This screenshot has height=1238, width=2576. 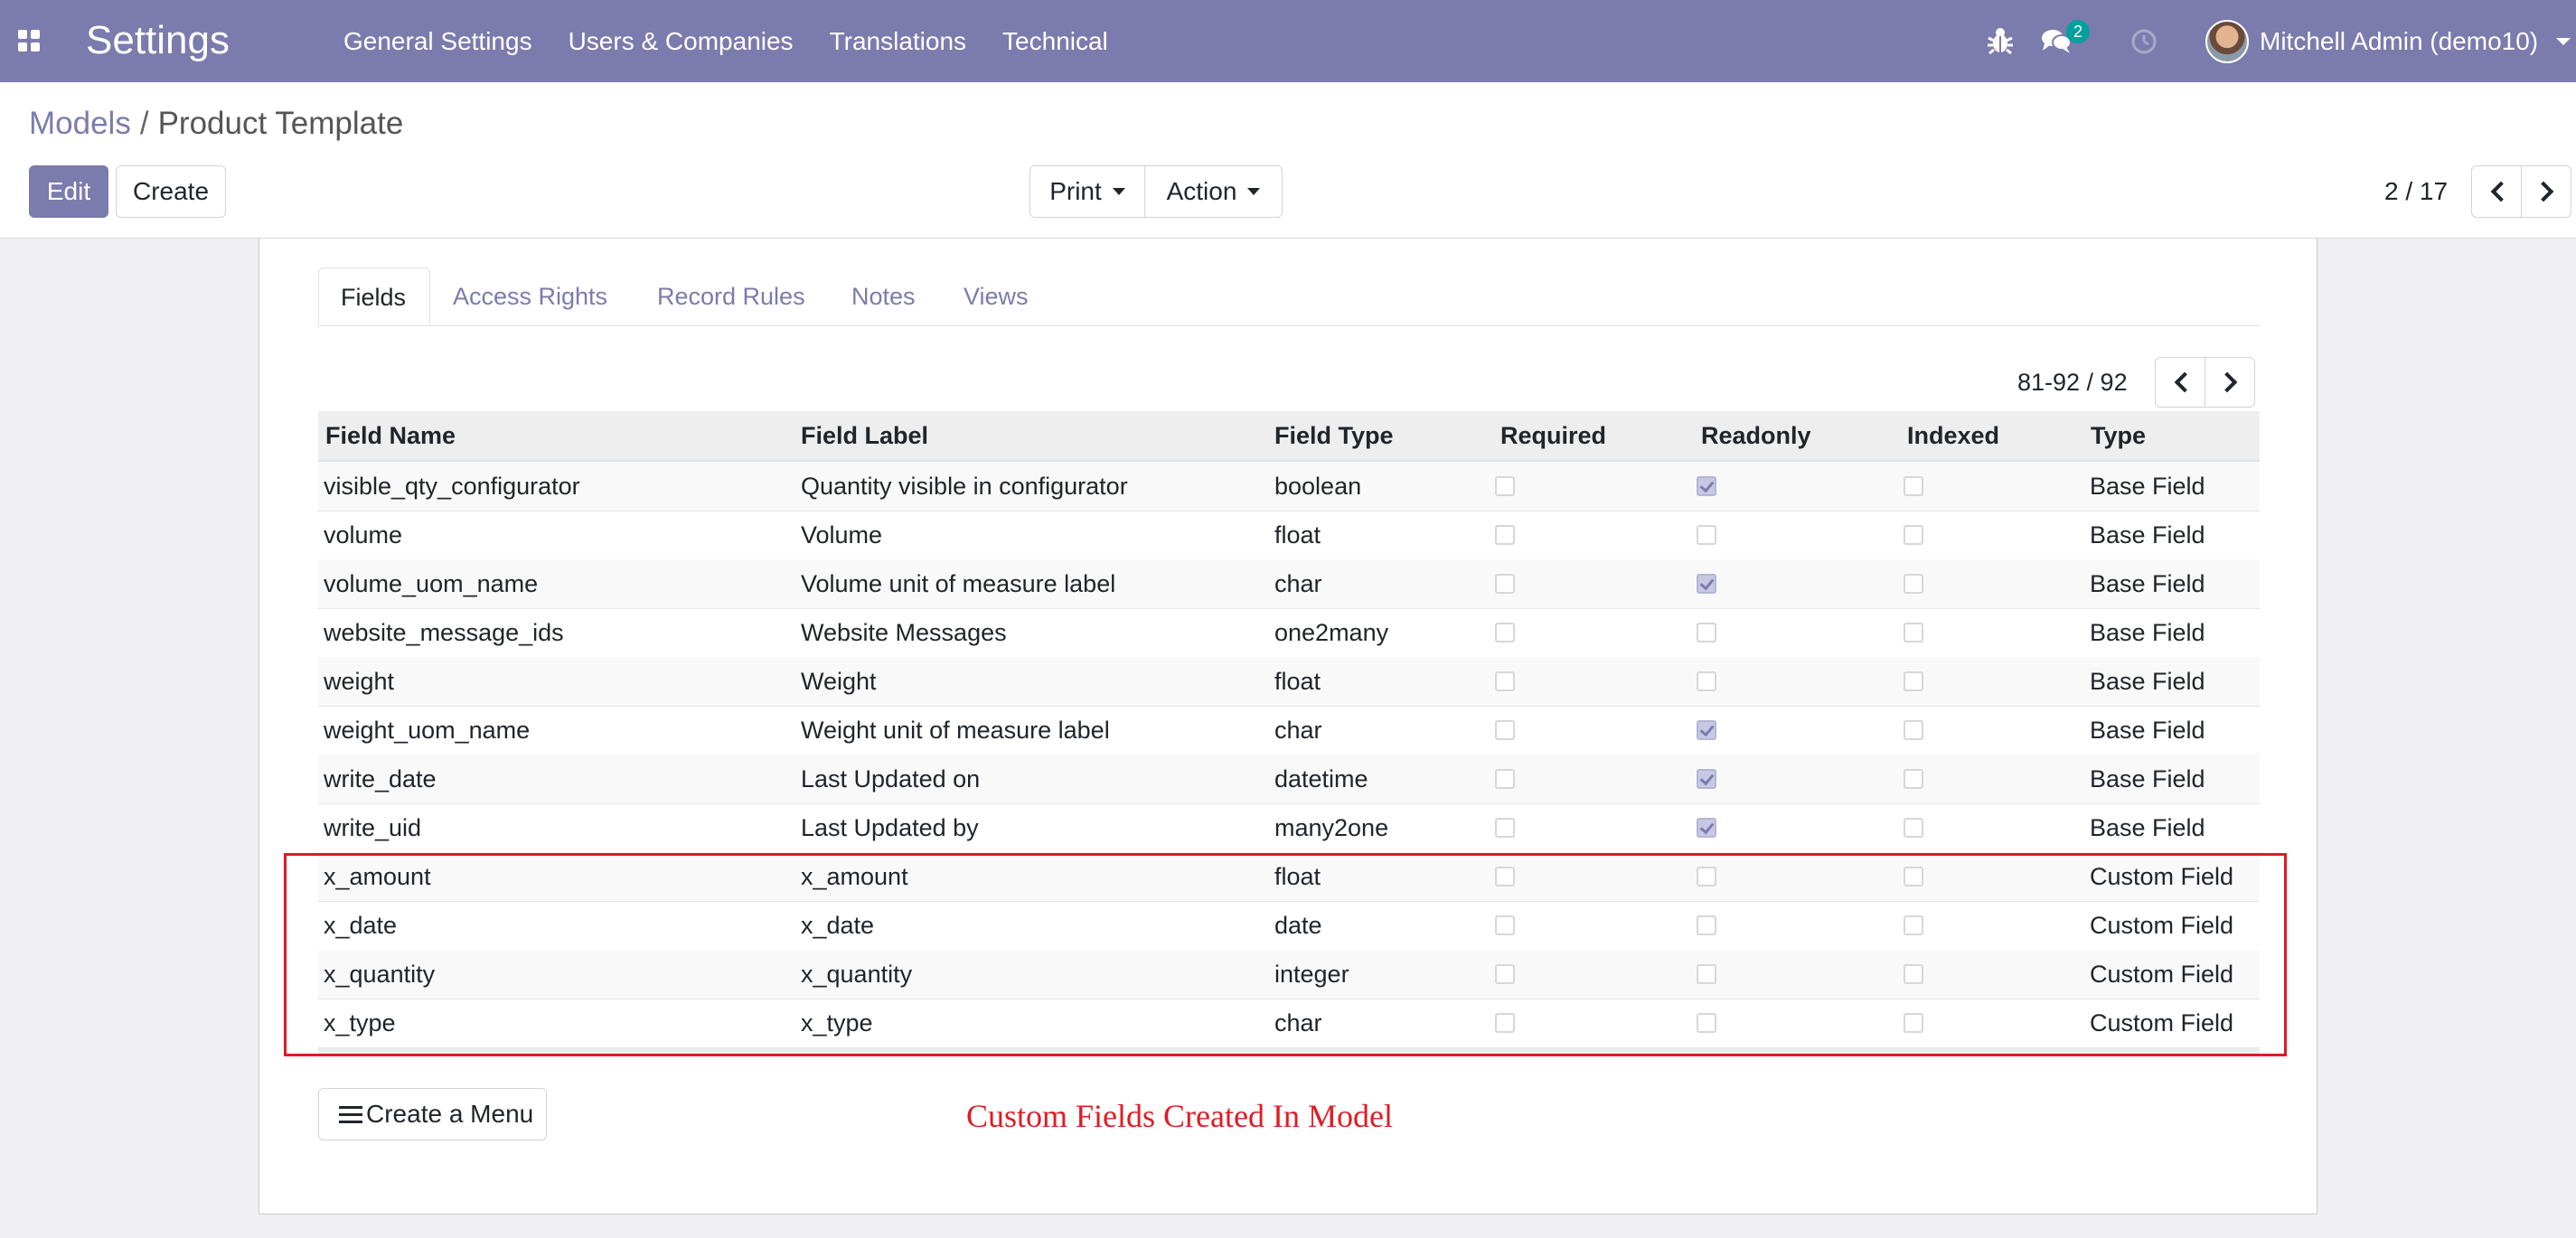 I want to click on cell-field-name: volume_uom_name, so click(x=432, y=583).